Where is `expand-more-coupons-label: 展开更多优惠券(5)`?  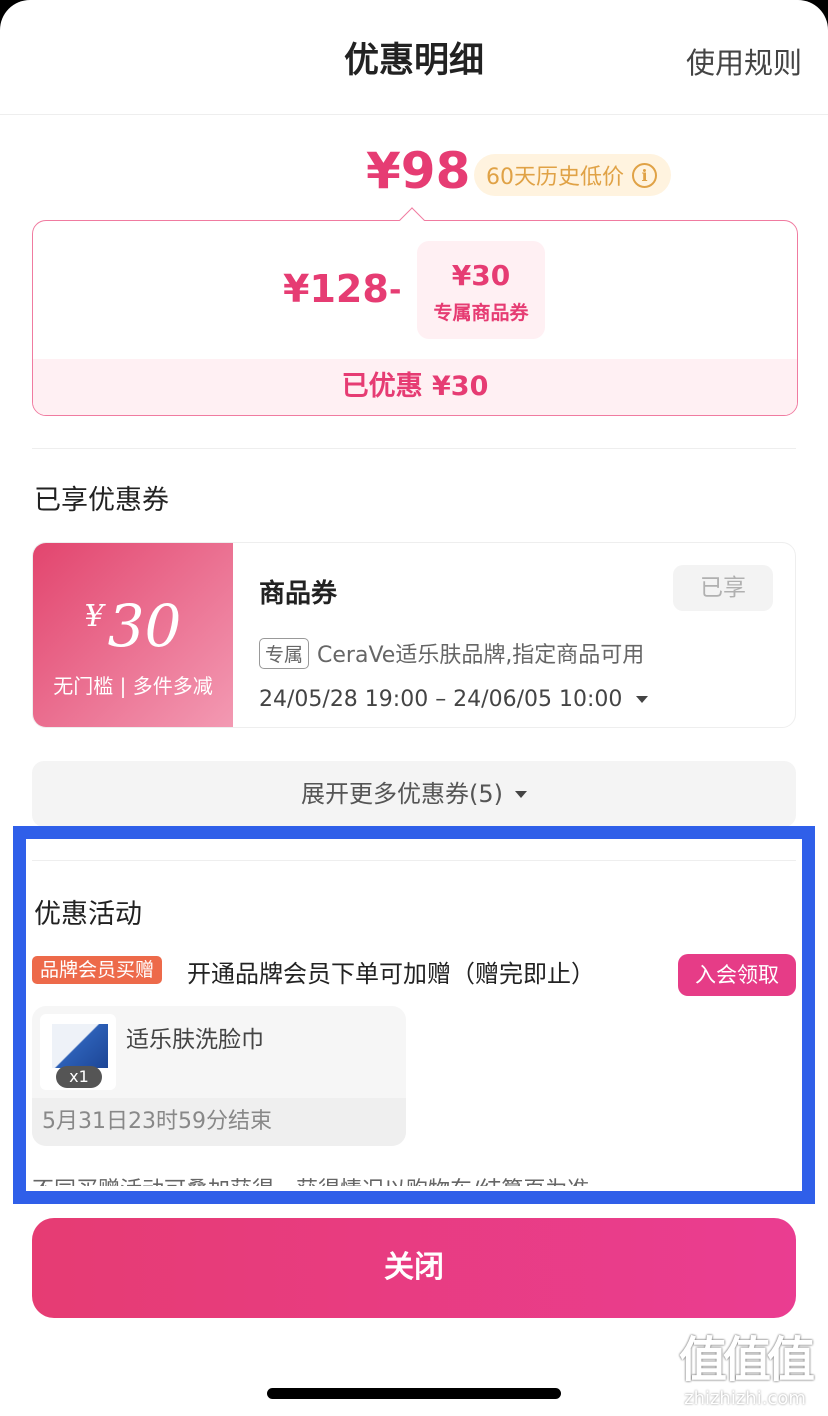
expand-more-coupons-label: 展开更多优惠券(5) is located at coordinates (402, 794).